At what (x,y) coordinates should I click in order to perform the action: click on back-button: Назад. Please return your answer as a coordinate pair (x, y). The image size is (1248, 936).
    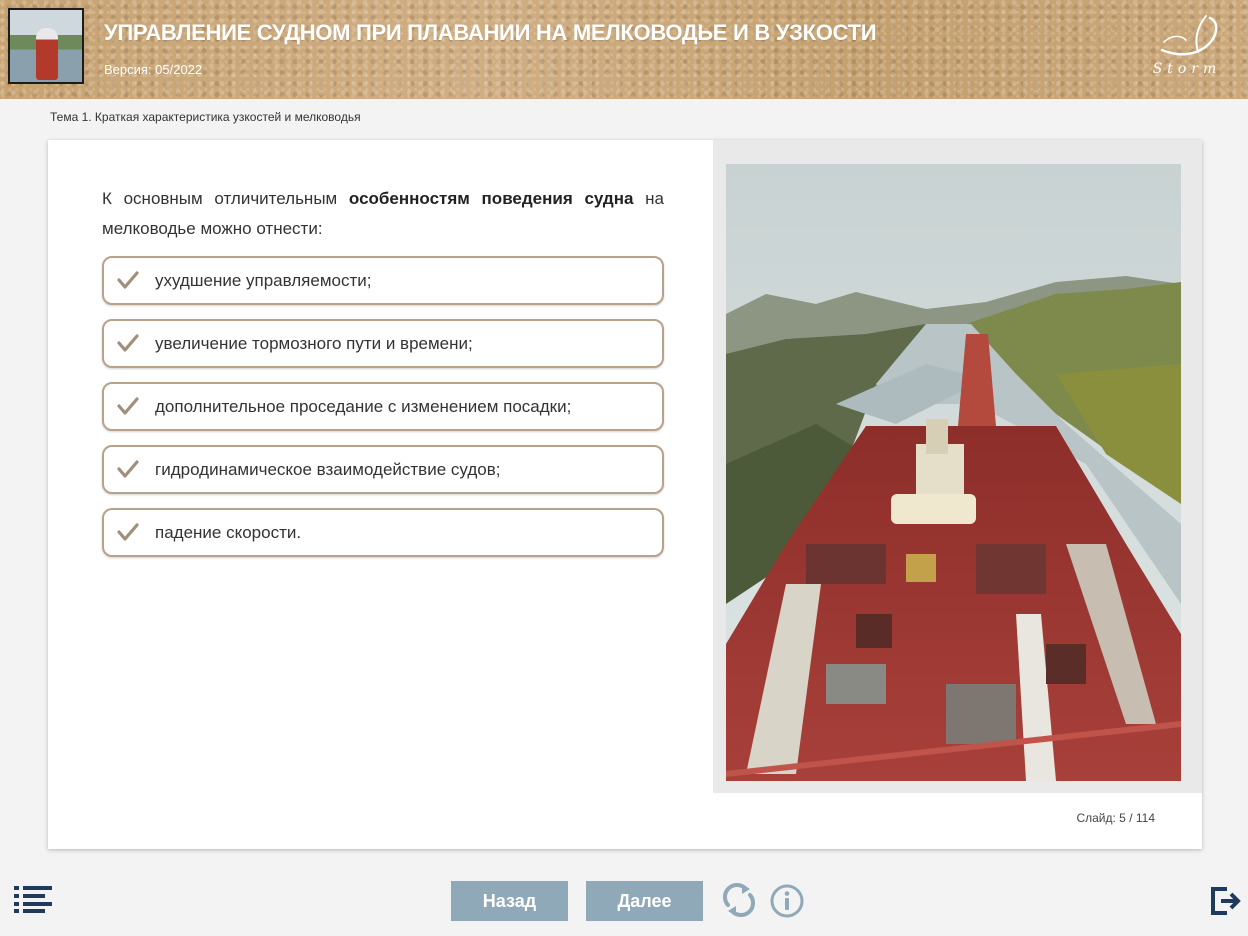
    Looking at the image, I should click on (509, 901).